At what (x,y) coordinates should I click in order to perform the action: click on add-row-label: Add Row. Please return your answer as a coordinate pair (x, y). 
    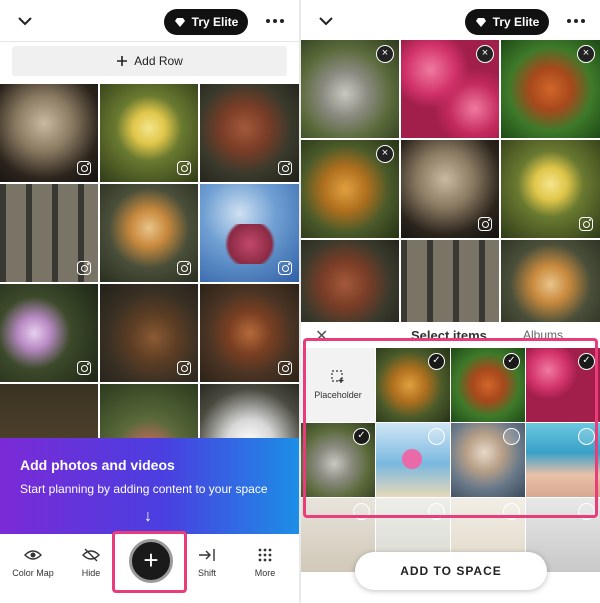
    Looking at the image, I should click on (158, 61).